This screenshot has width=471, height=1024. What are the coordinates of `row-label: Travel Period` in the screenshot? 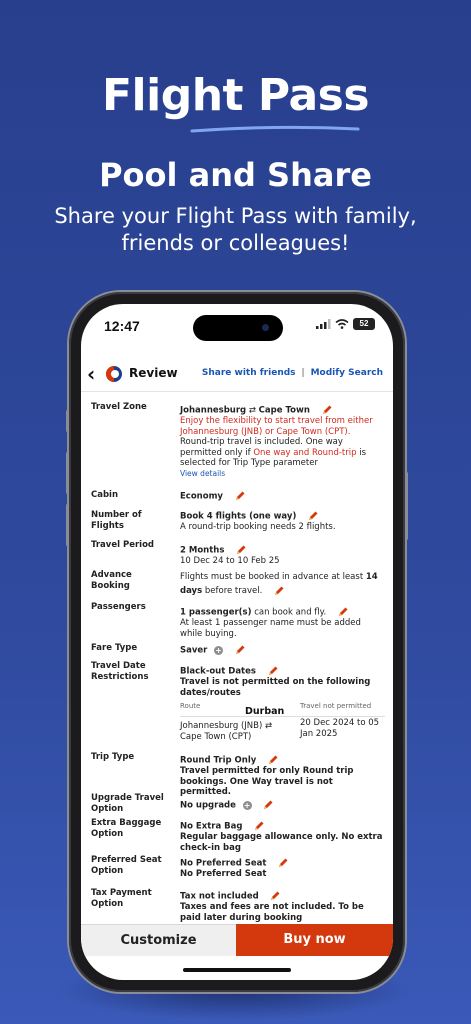 It's located at (122, 545).